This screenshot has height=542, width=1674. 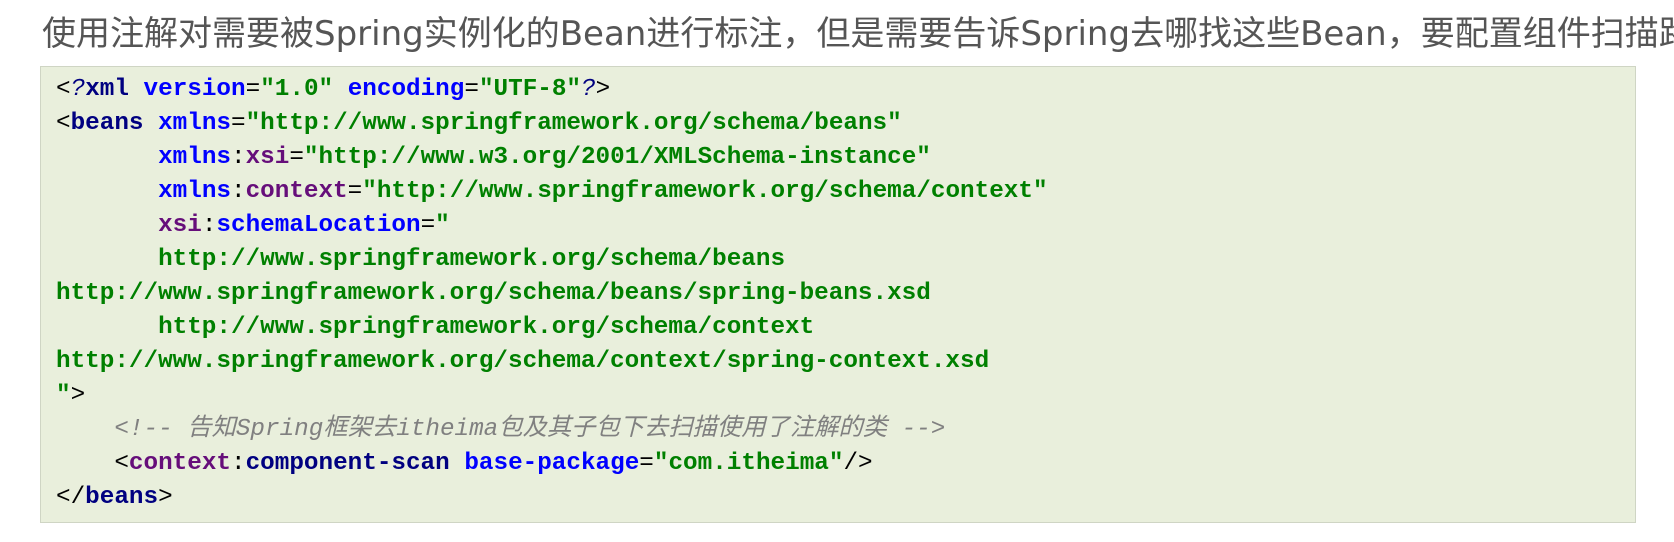 What do you see at coordinates (318, 225) in the screenshot?
I see `code-token: schemaLocation` at bounding box center [318, 225].